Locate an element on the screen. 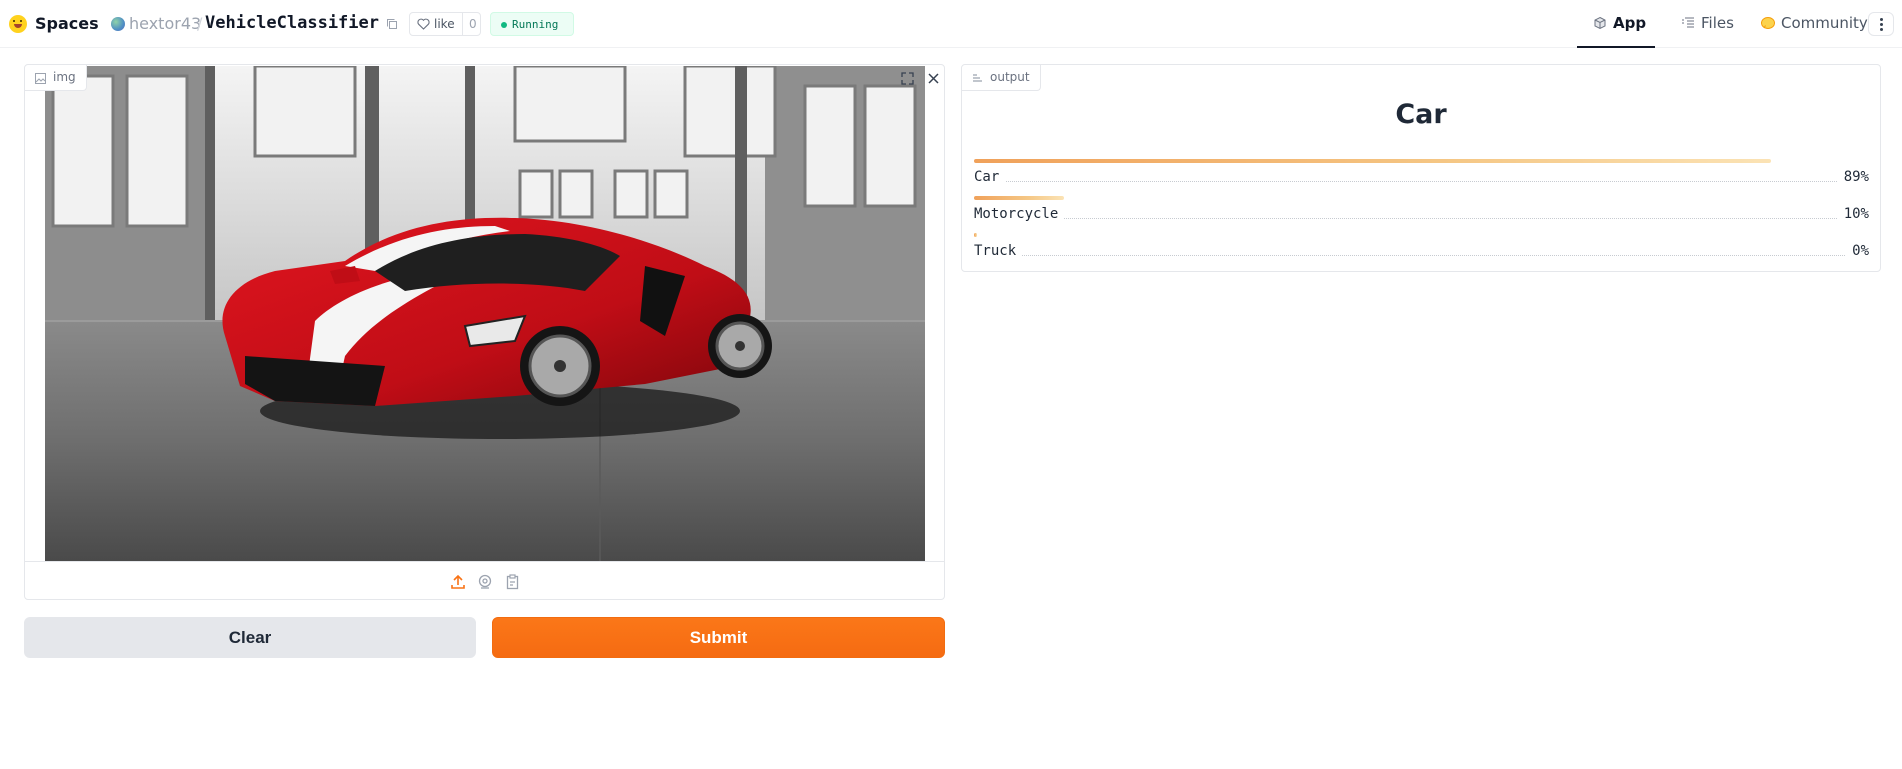 The image size is (1902, 769). hugging-face-logo-icon is located at coordinates (18, 24).